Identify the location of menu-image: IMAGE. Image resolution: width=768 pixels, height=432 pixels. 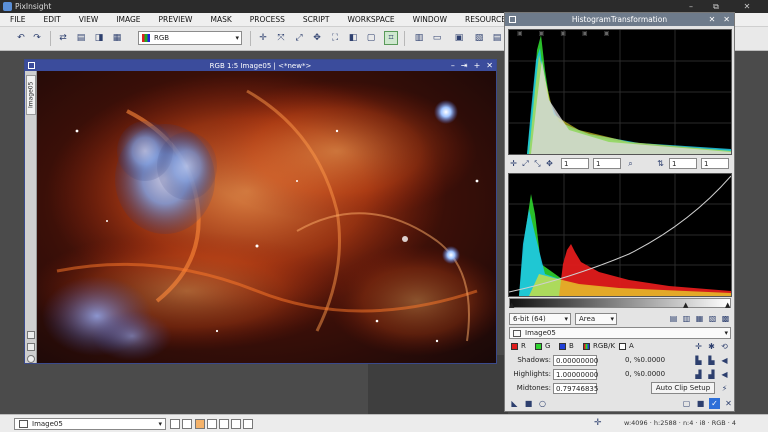
(127, 19).